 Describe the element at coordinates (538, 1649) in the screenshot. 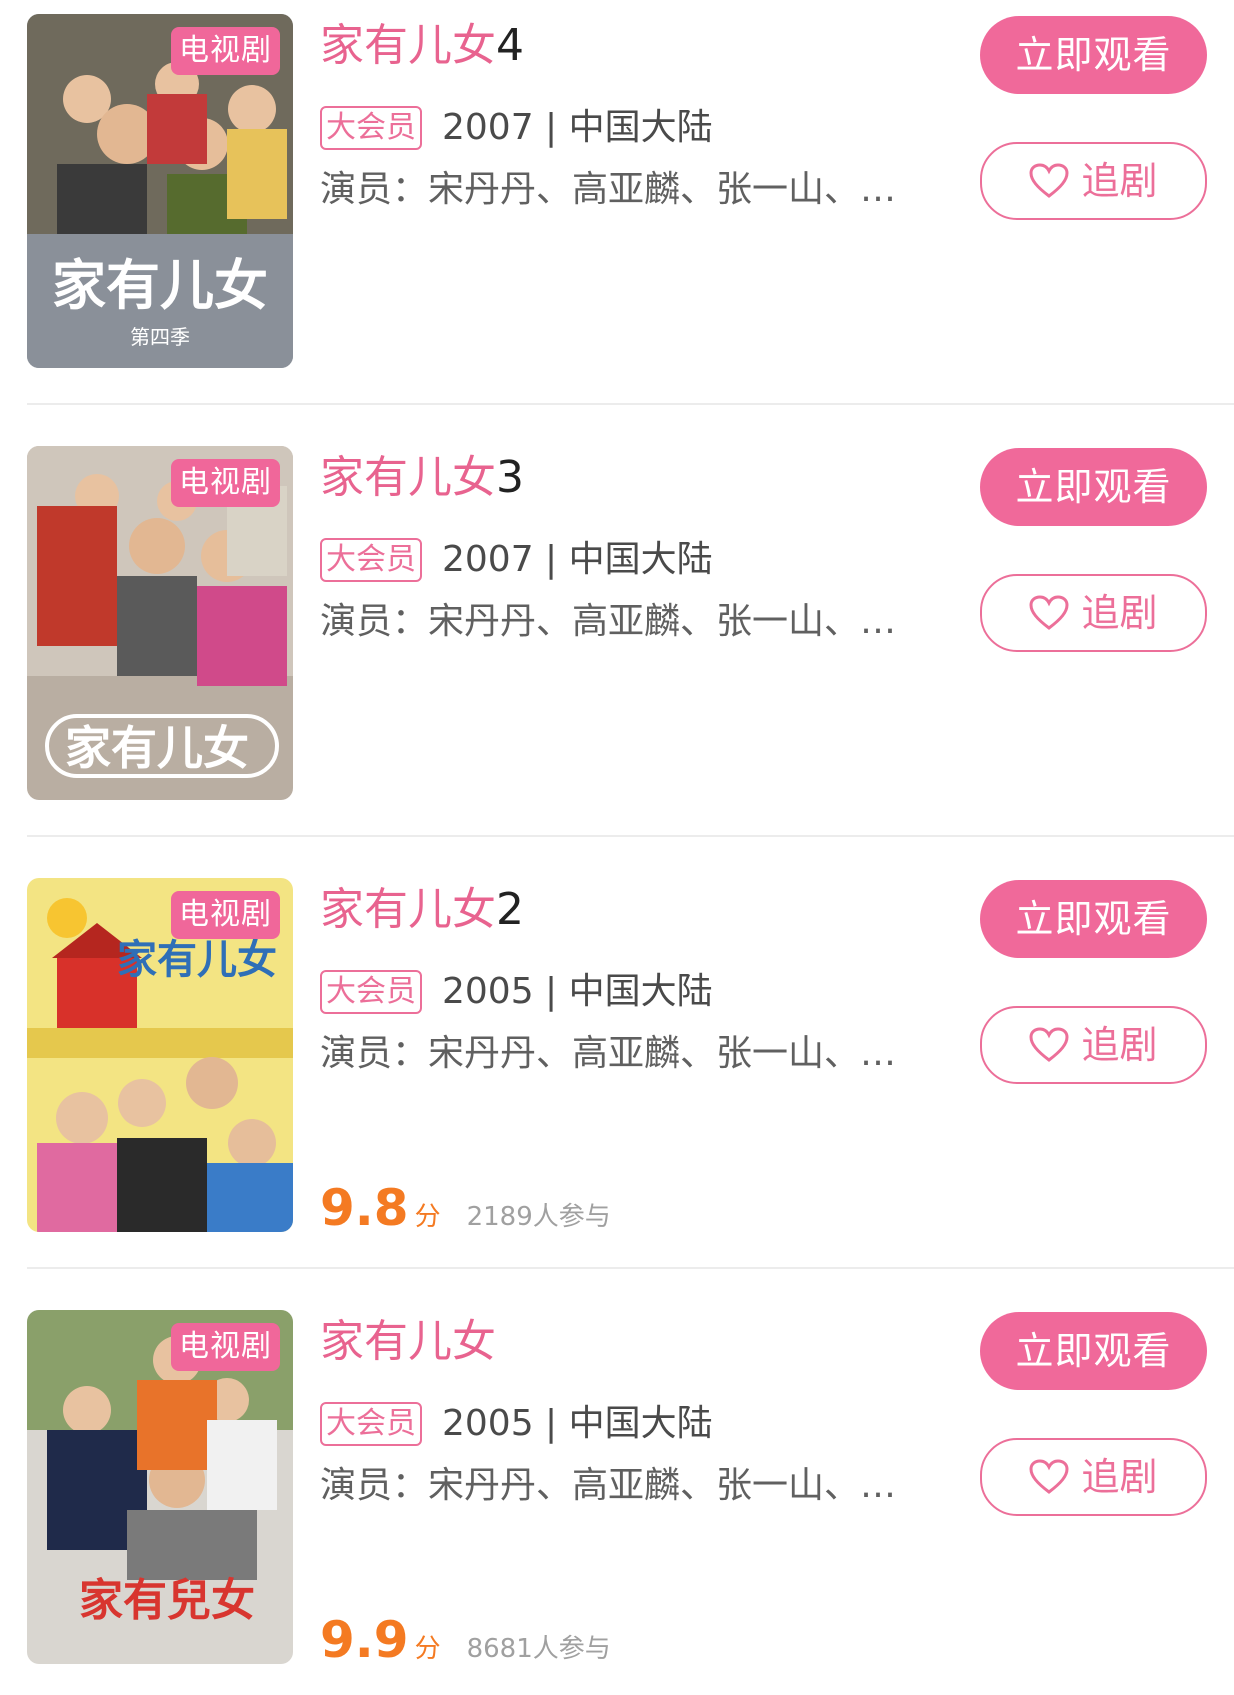

I see `participants: 8681人参与` at that location.